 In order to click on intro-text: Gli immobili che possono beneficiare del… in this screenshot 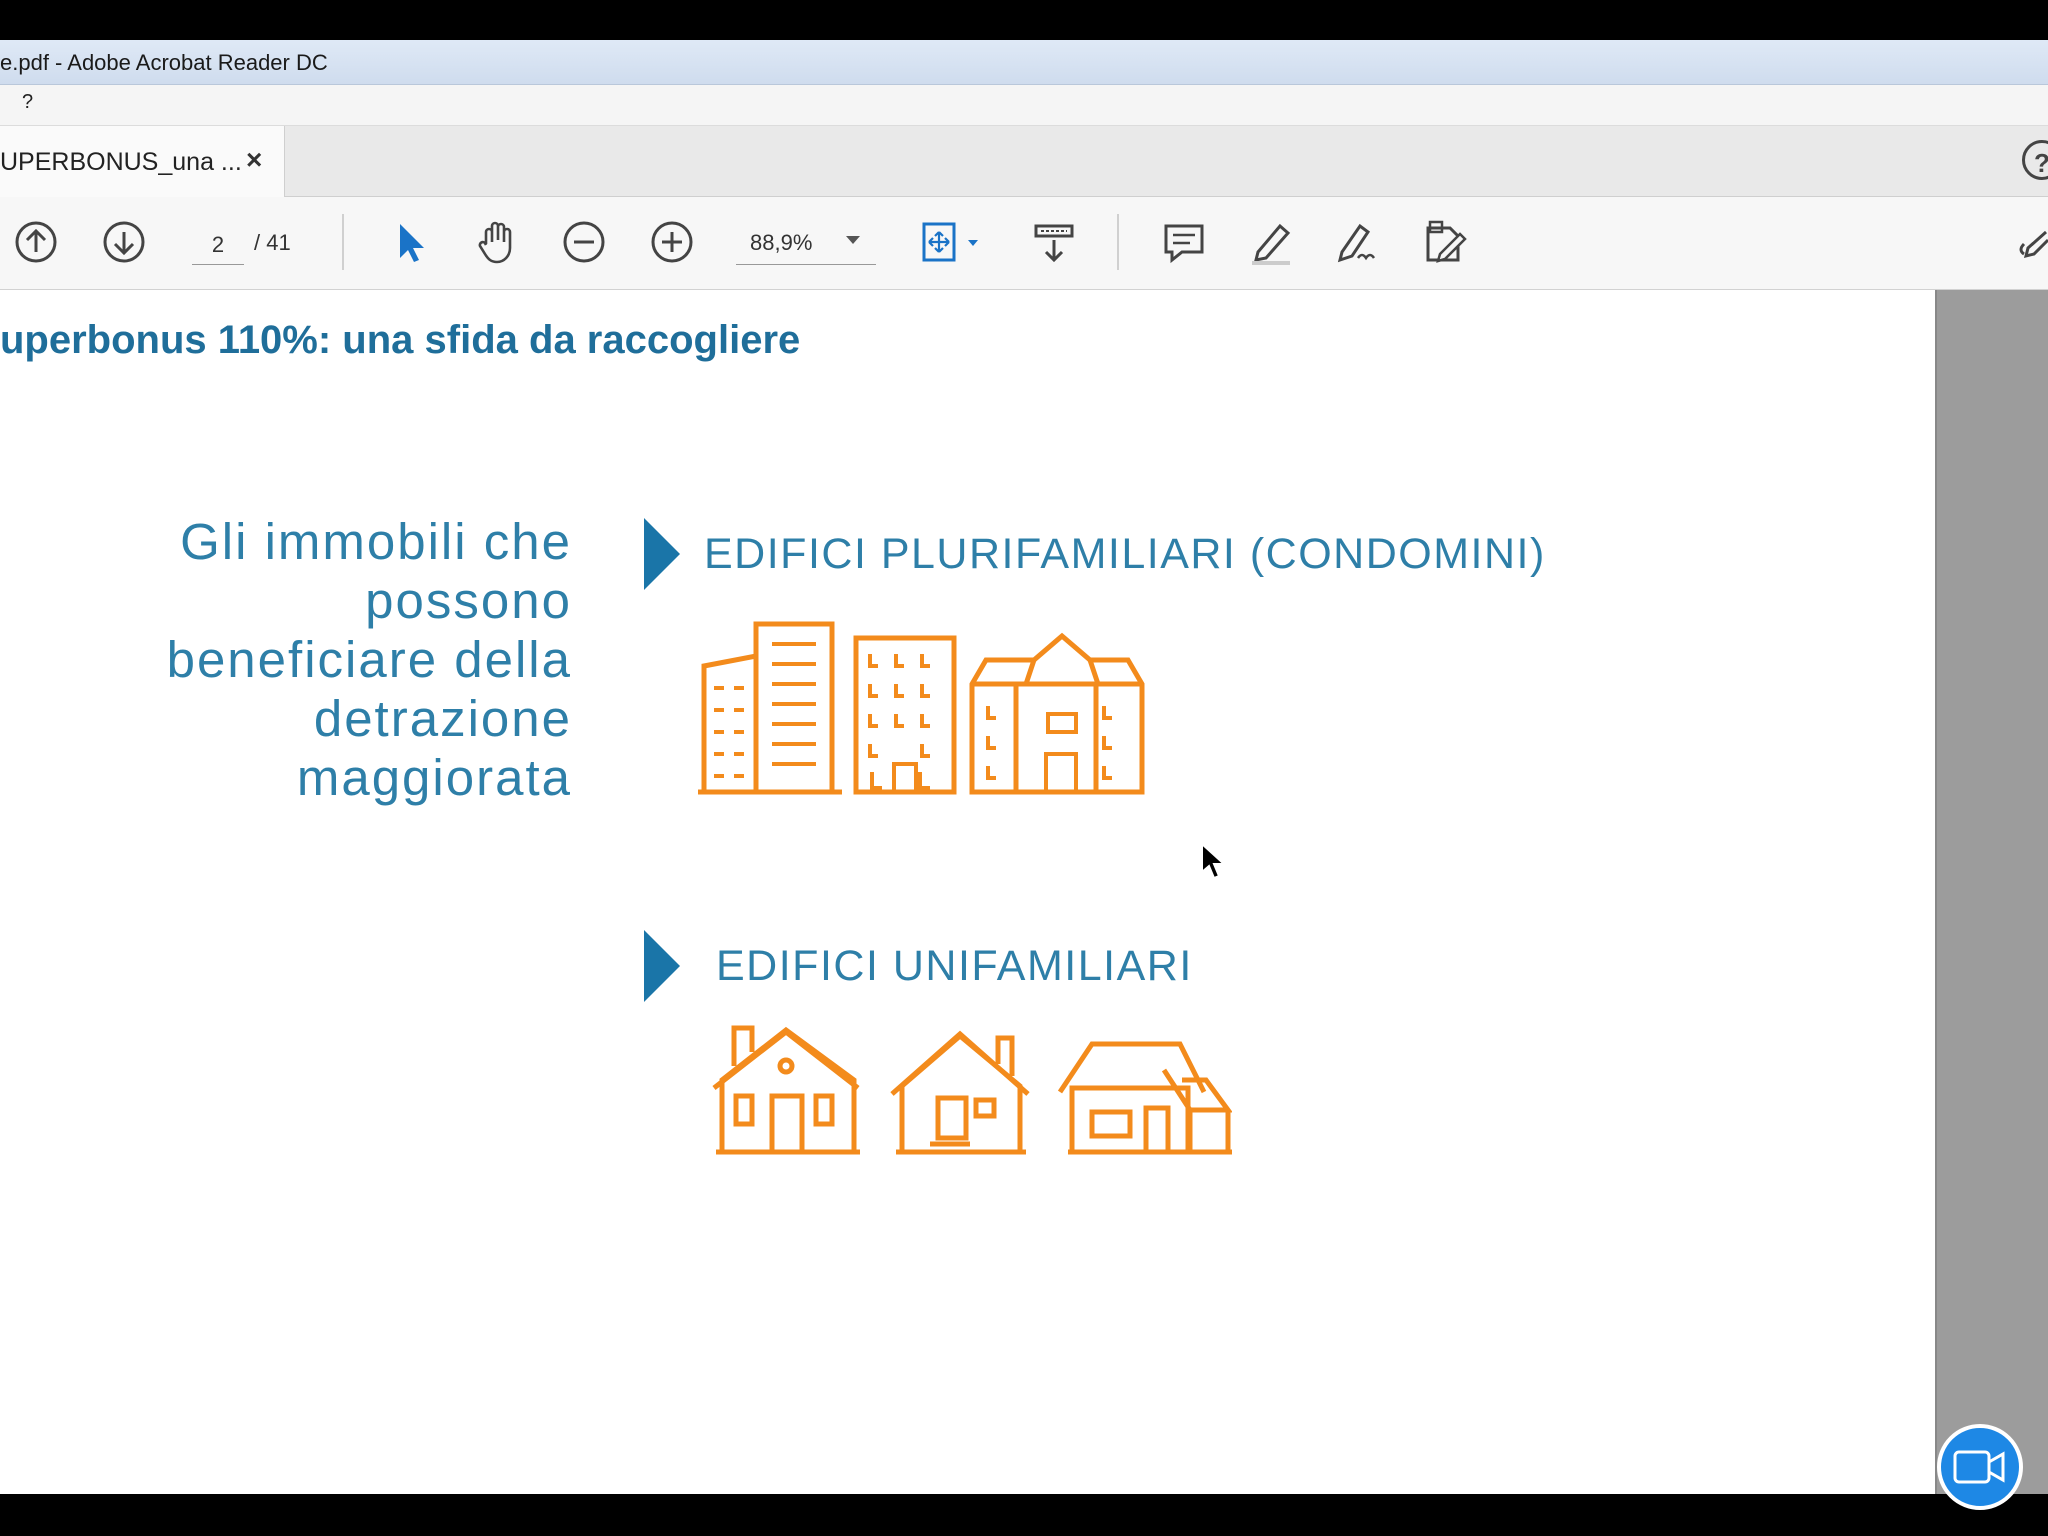, I will do `click(316, 659)`.